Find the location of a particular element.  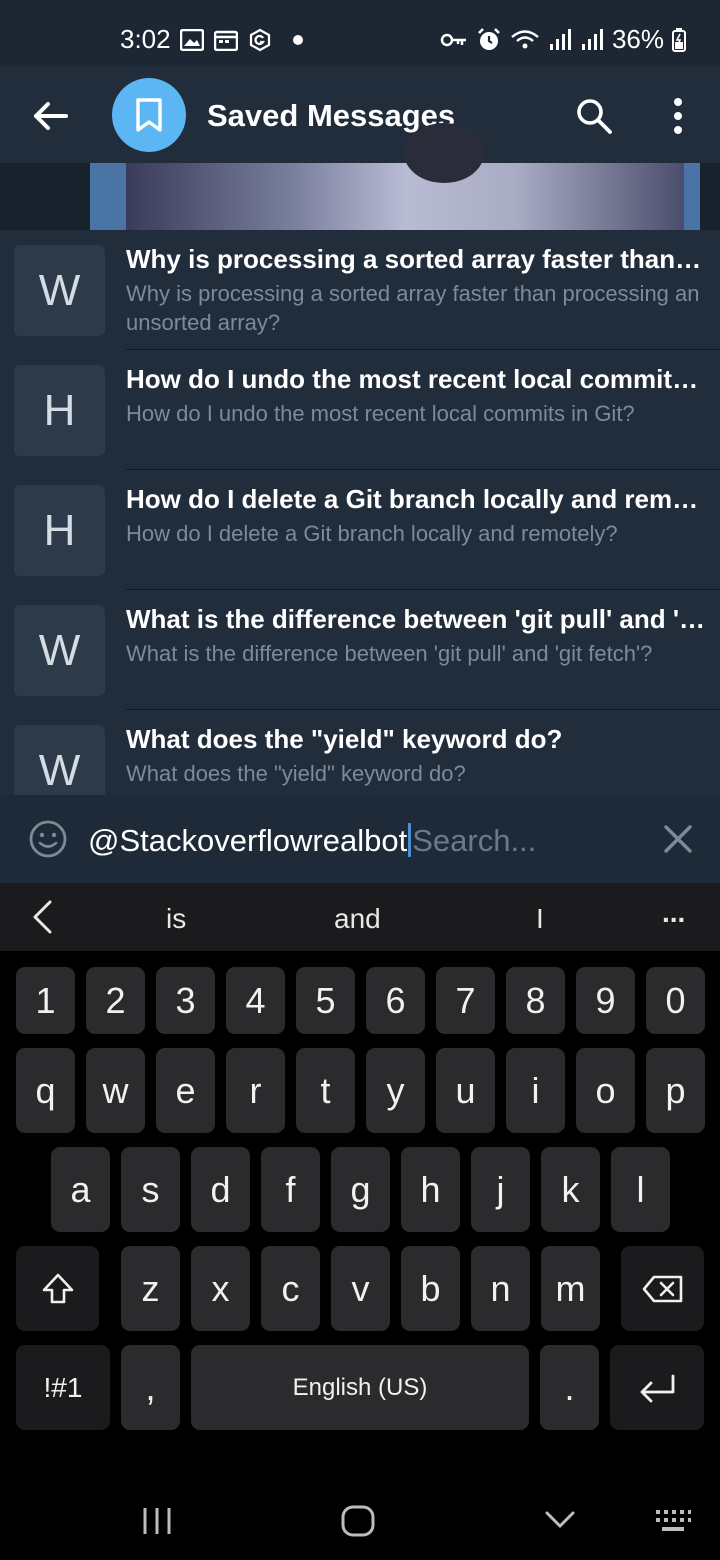

key-4: 4 is located at coordinates (255, 1000).